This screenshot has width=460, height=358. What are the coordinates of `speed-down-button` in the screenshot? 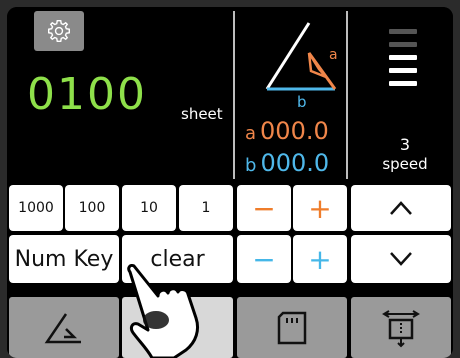 It's located at (401, 259).